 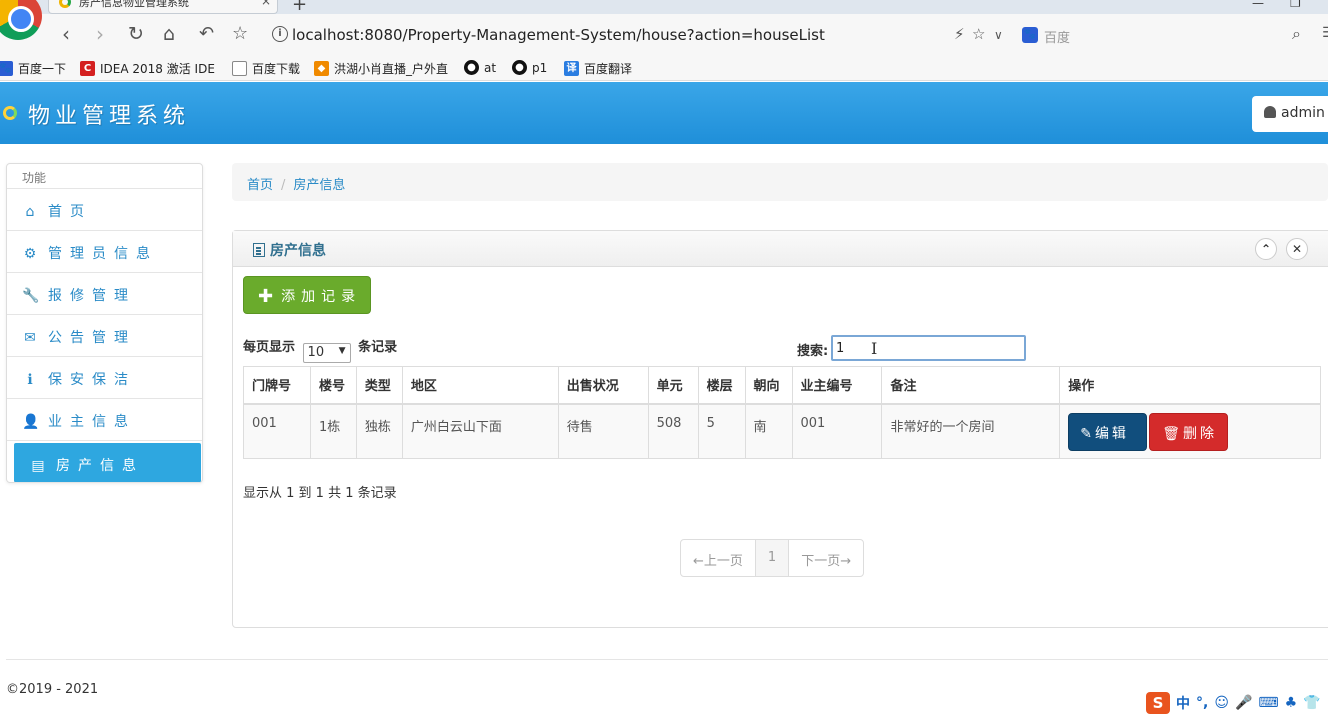 What do you see at coordinates (326, 353) in the screenshot?
I see `page-length-select: 10 ▼` at bounding box center [326, 353].